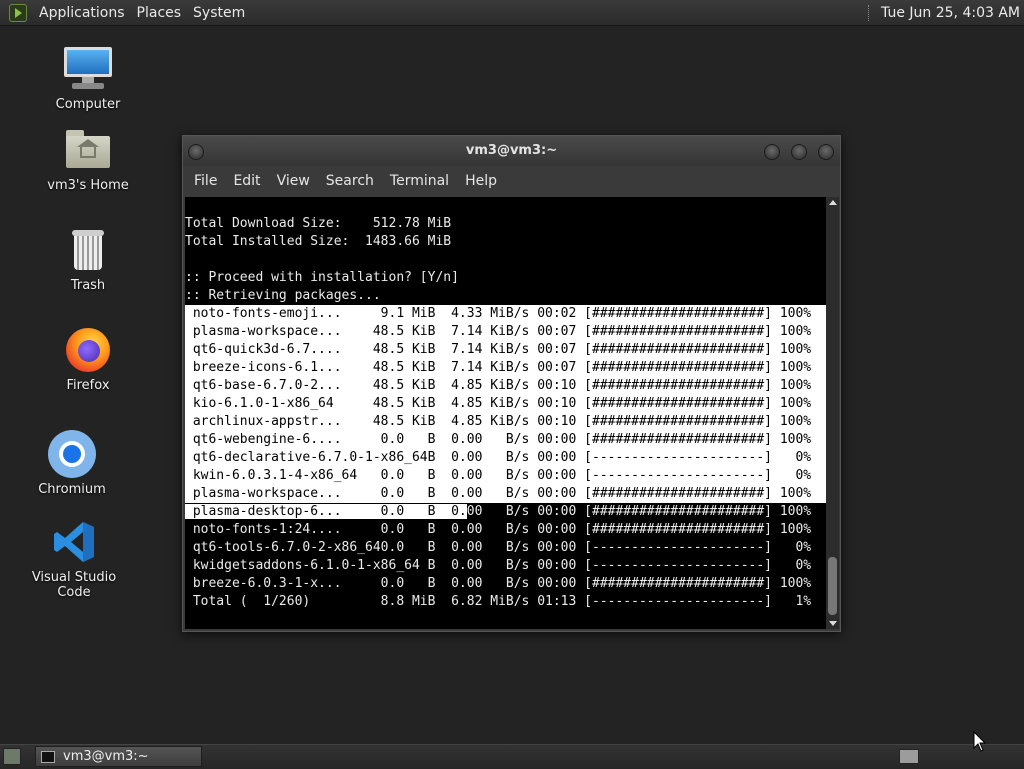 Image resolution: width=1024 pixels, height=769 pixels. Describe the element at coordinates (475, 181) in the screenshot. I see `menu-help: Help` at that location.